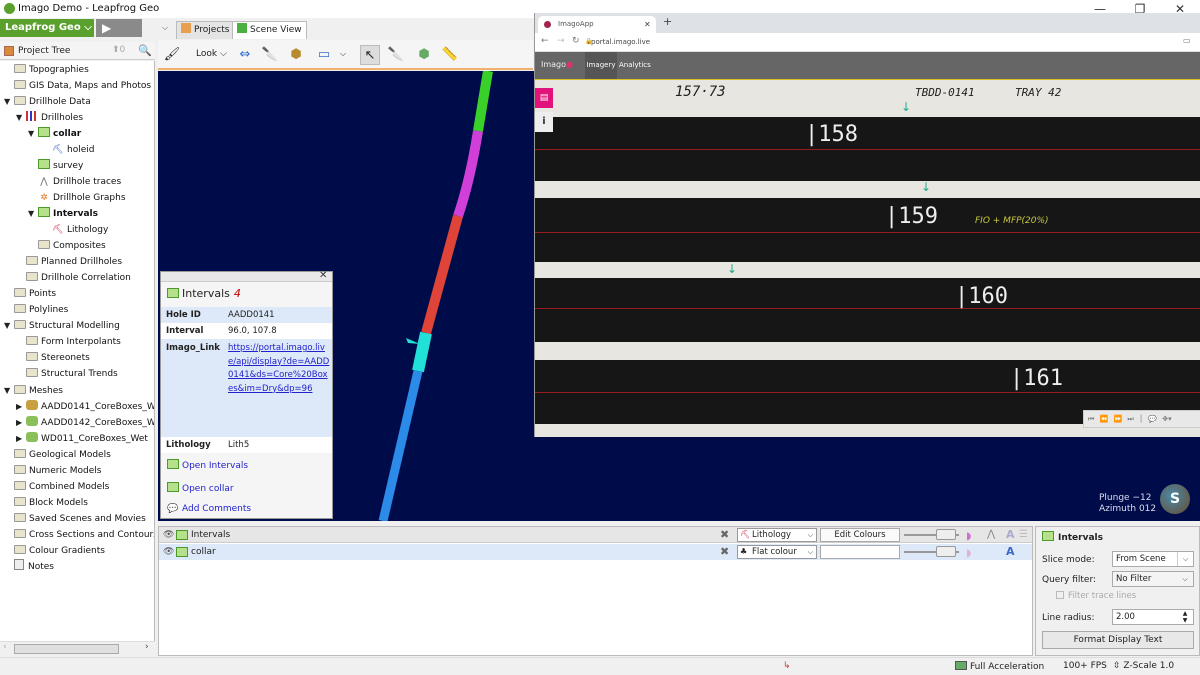 The width and height of the screenshot is (1200, 675). What do you see at coordinates (79, 182) in the screenshot?
I see `tree-item-drillhole-traces: ⋀ Drillhole traces` at bounding box center [79, 182].